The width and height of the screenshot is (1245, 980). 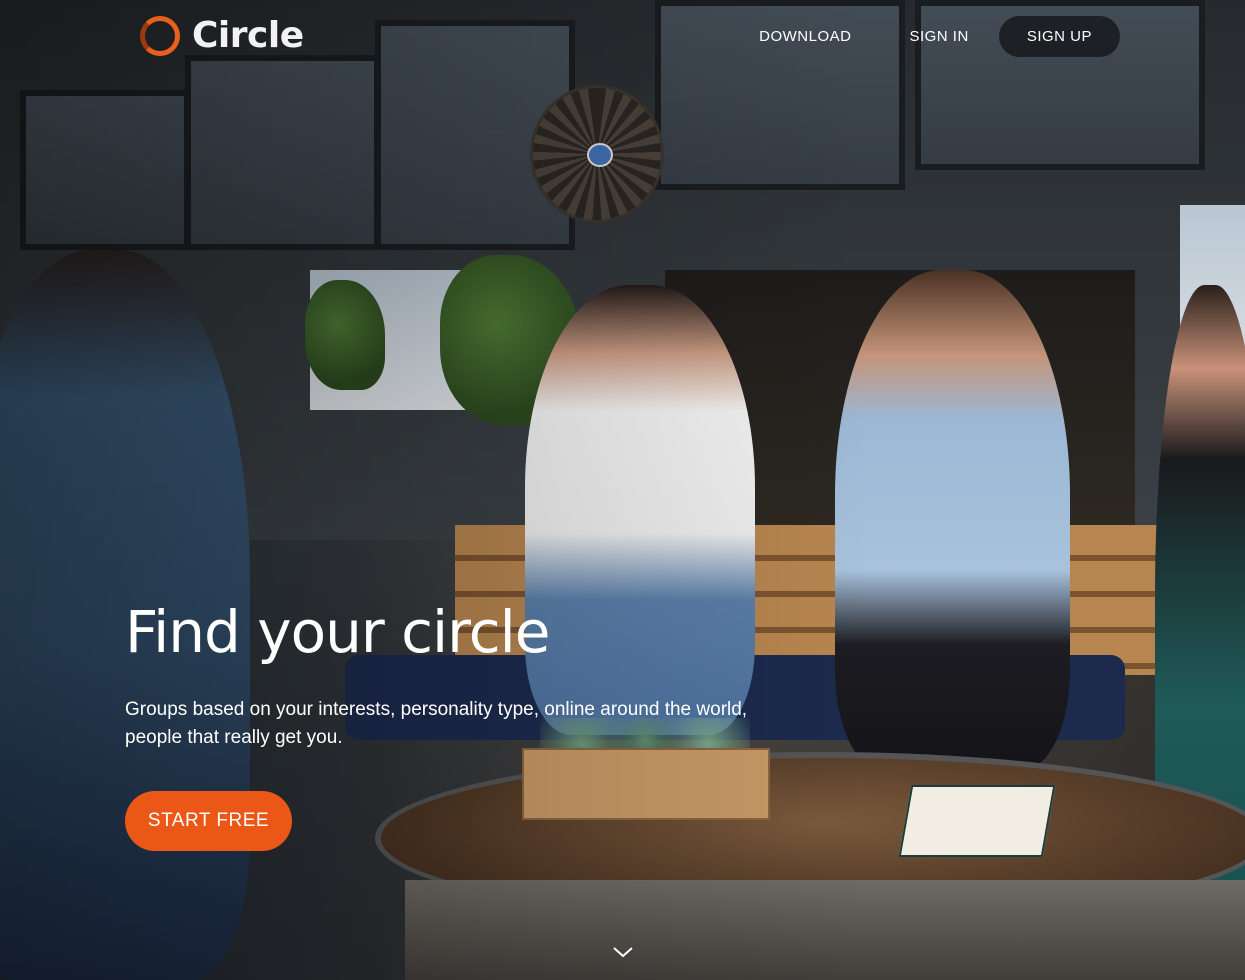 I want to click on brand-name: Circle, so click(x=248, y=35).